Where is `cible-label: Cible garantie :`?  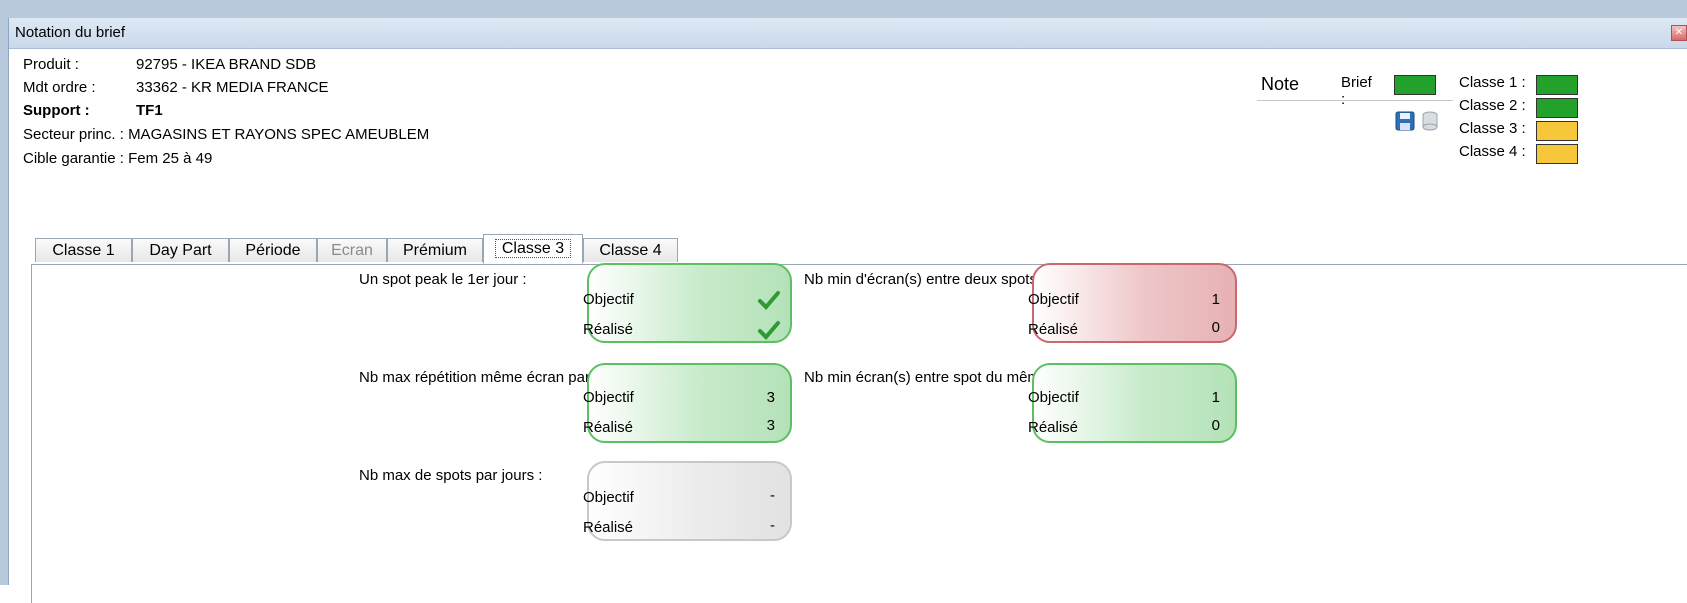
cible-label: Cible garantie : is located at coordinates (73, 158).